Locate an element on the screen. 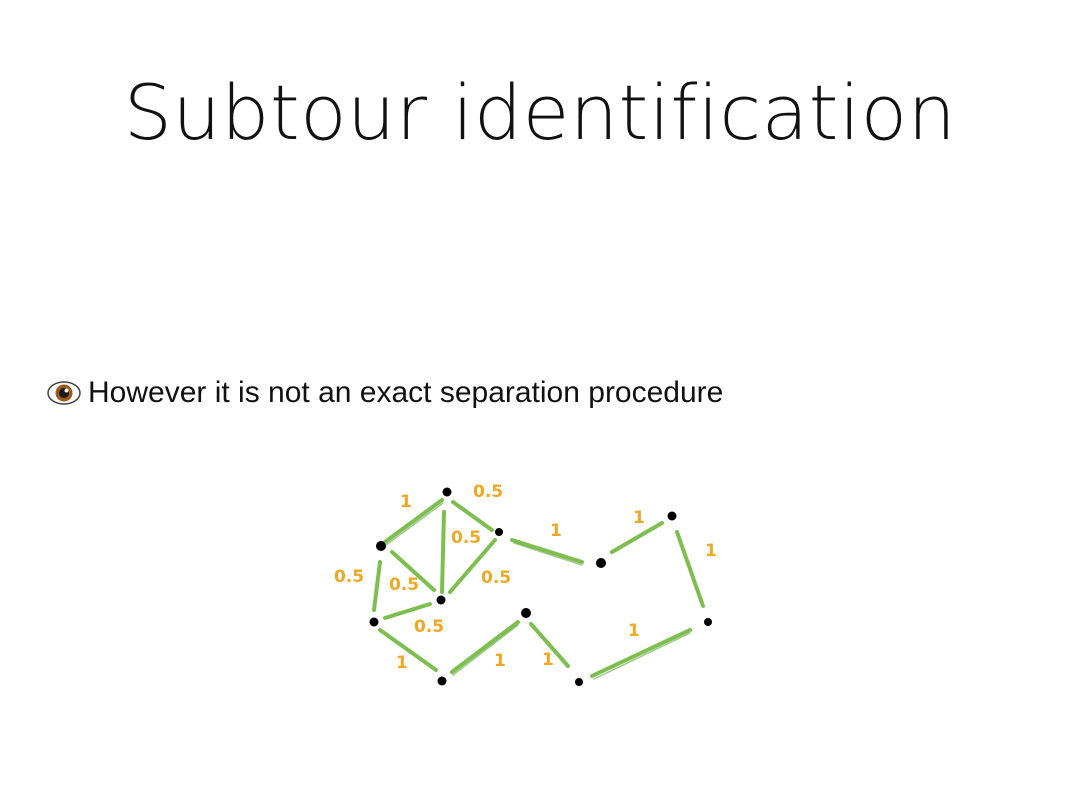 Image resolution: width=1080 pixels, height=810 pixels. edge-label-e3: 0.5 is located at coordinates (466, 538).